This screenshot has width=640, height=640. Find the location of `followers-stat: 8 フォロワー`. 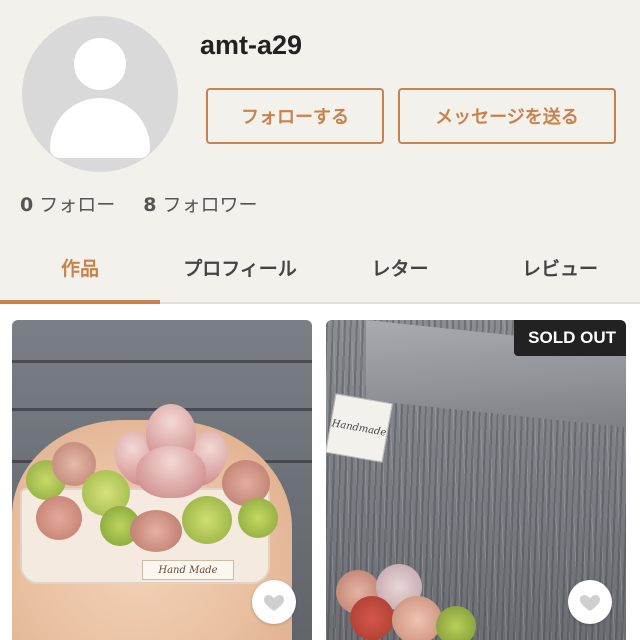

followers-stat: 8 フォロワー is located at coordinates (200, 203).